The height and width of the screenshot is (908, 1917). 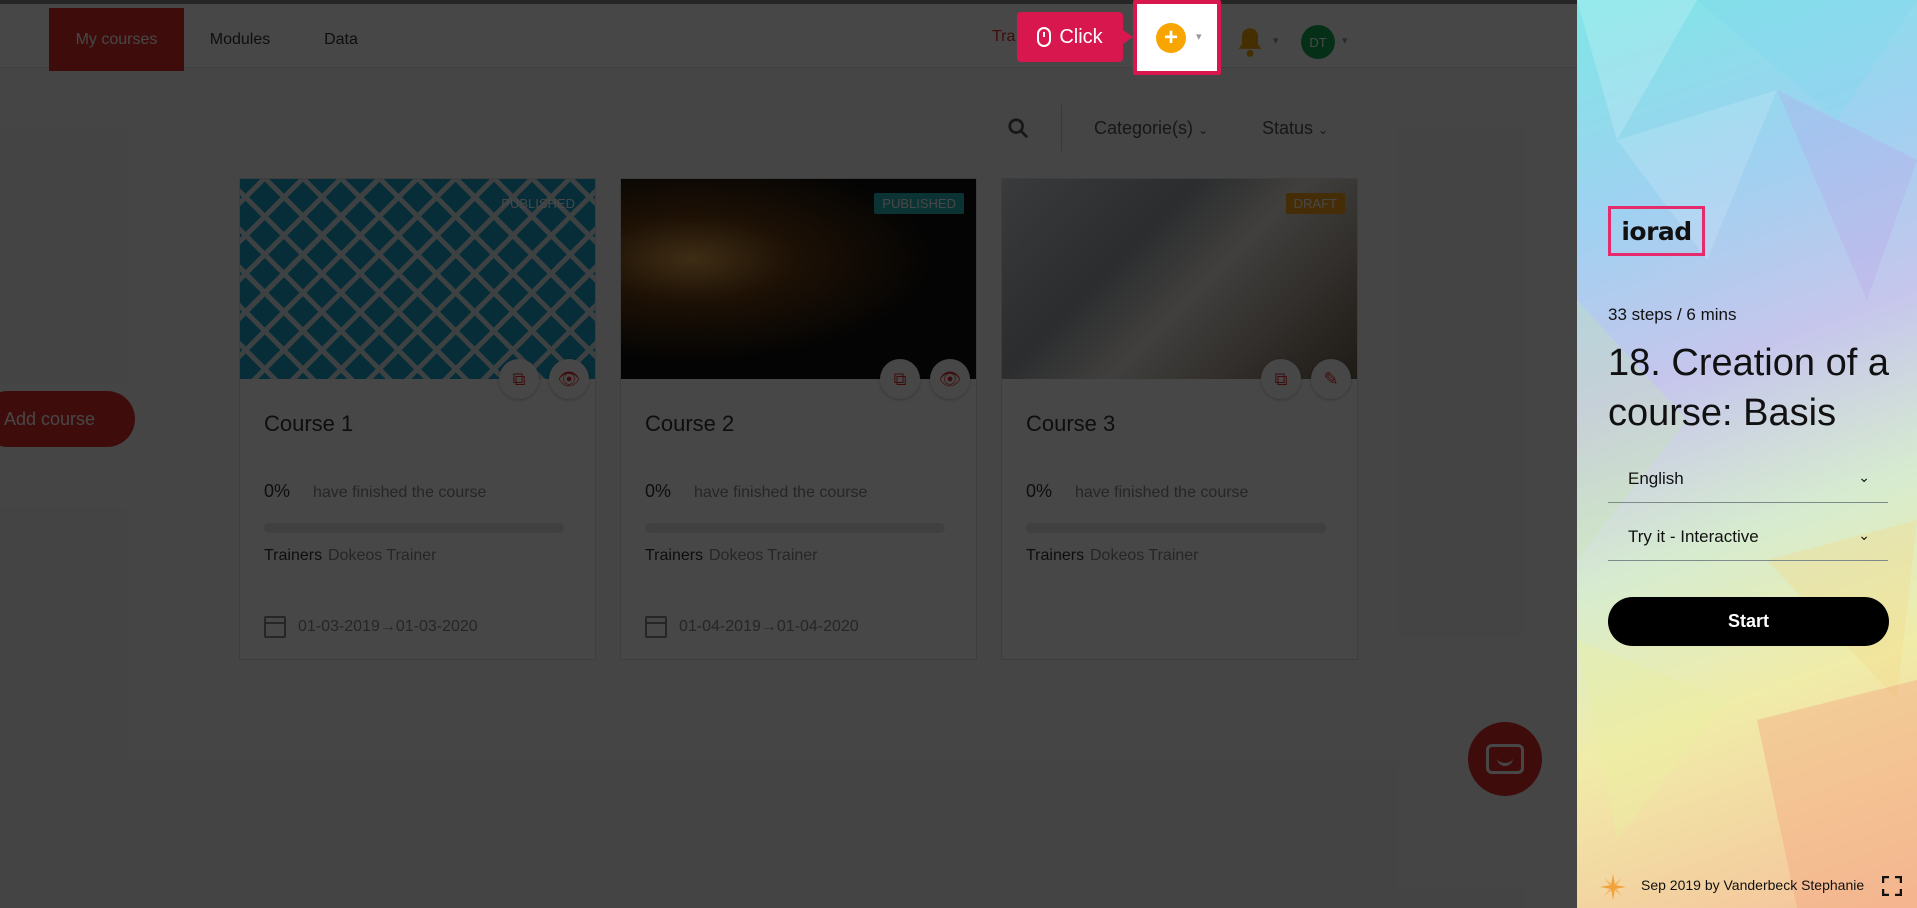 I want to click on status-badge: DRAFT, so click(x=1315, y=203).